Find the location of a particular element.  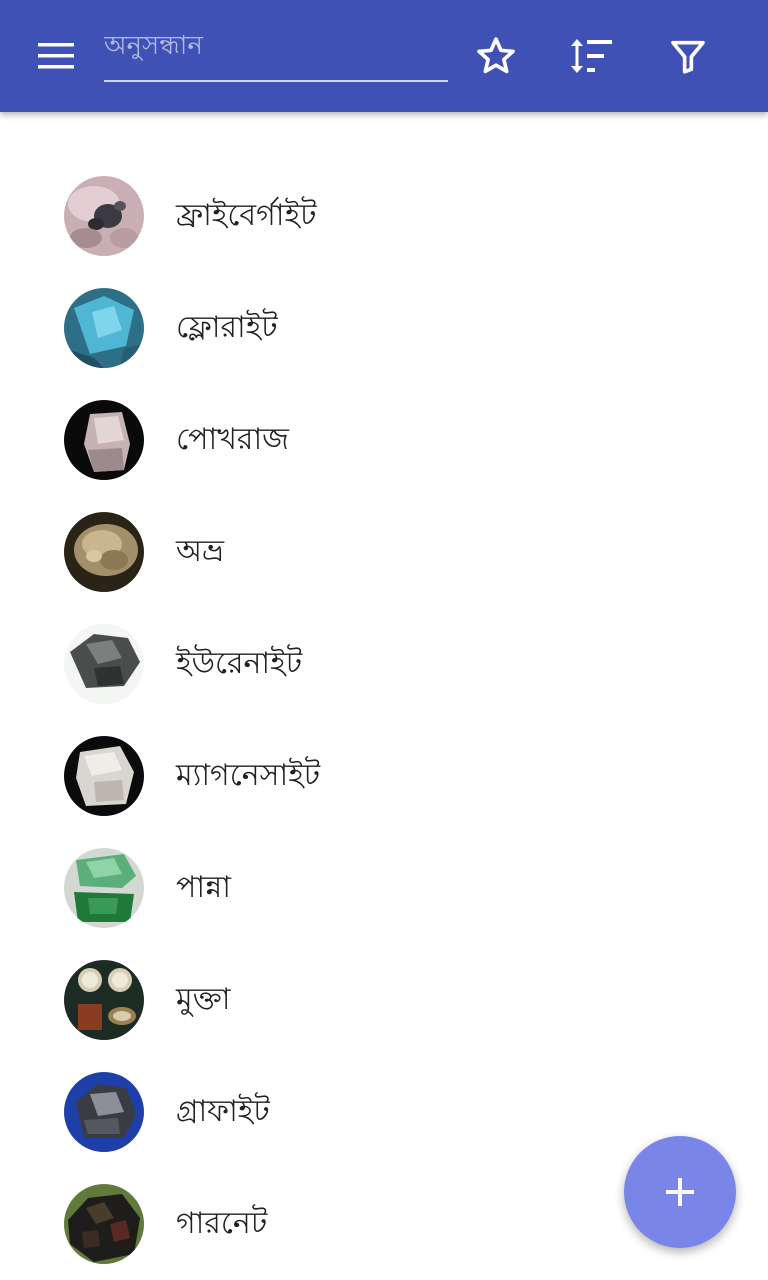

list-item: পোখরাজ is located at coordinates (384, 440).